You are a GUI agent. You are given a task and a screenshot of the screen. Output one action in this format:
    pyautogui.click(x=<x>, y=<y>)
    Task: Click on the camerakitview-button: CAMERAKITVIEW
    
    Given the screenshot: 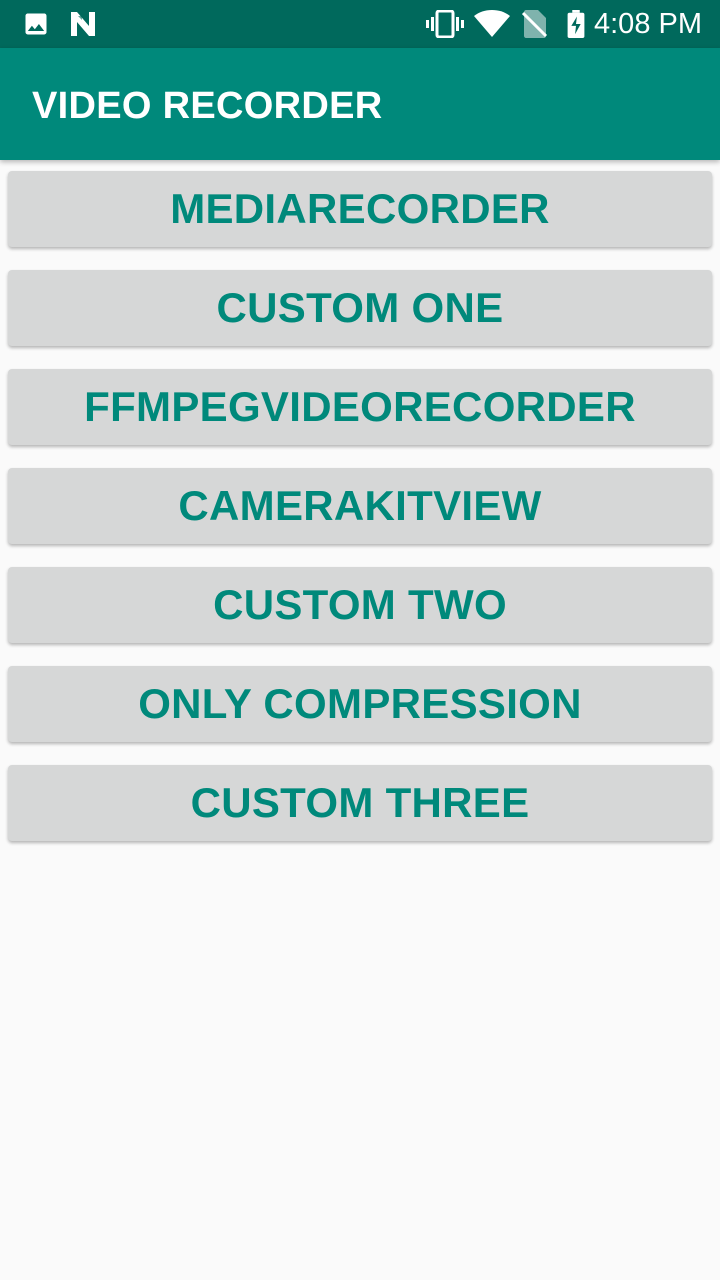 What is the action you would take?
    pyautogui.click(x=360, y=506)
    